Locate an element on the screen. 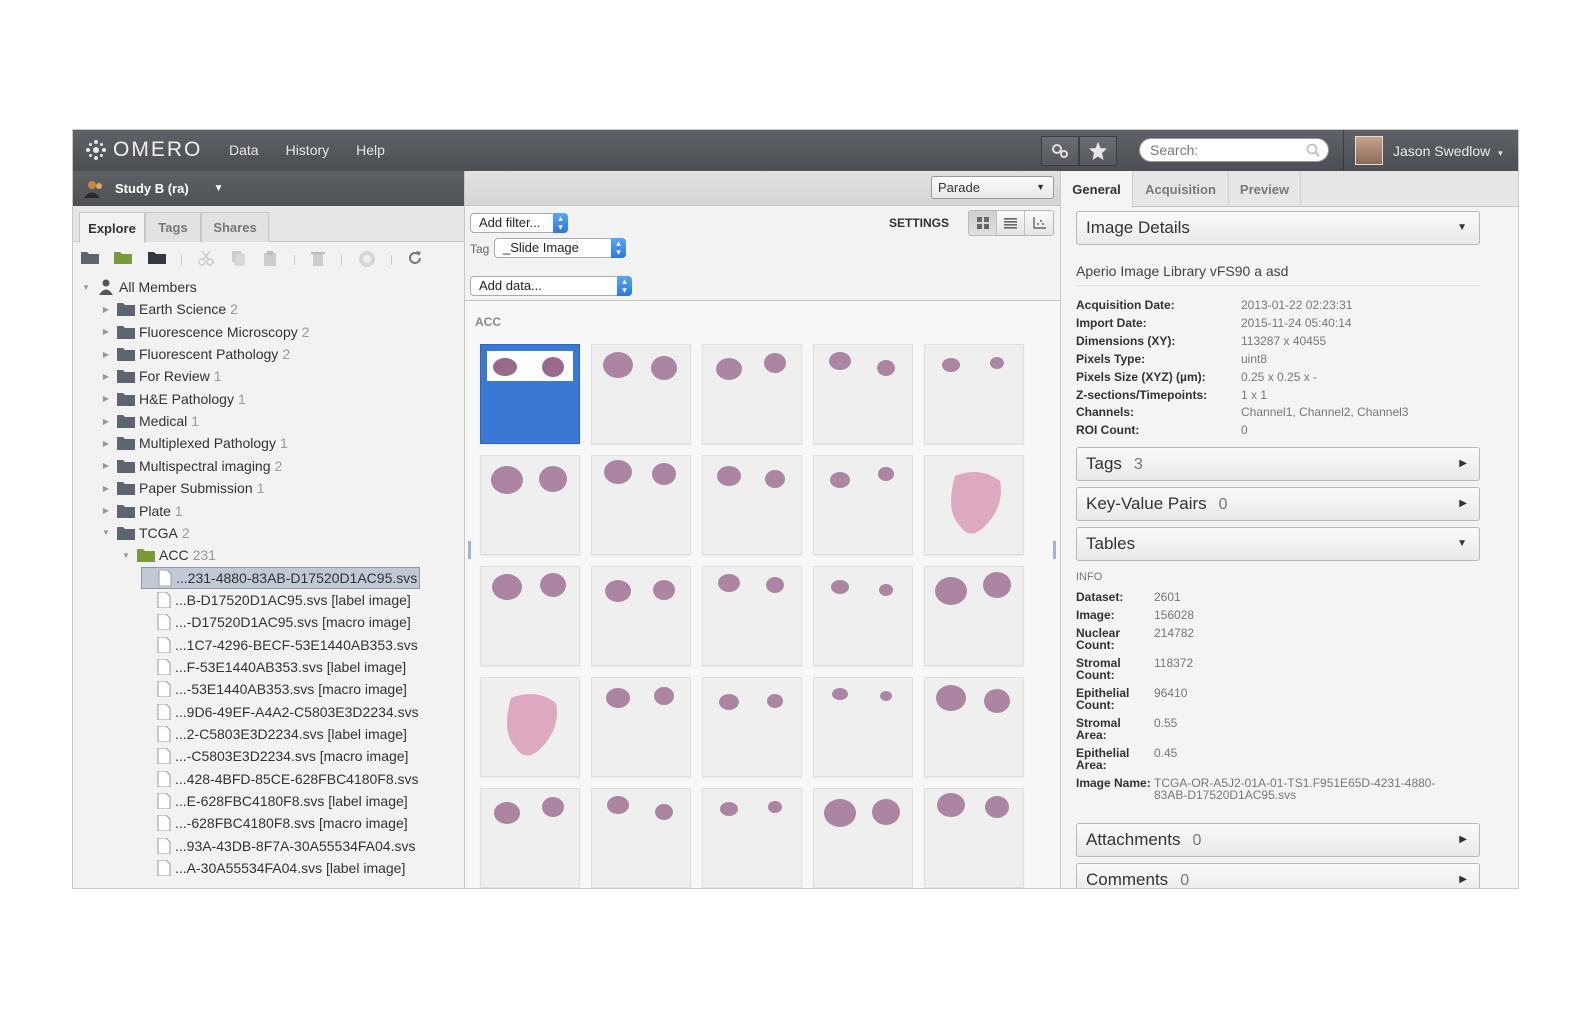 The width and height of the screenshot is (1582, 1013). comments-header: Comments 0 ▶ is located at coordinates (1278, 875).